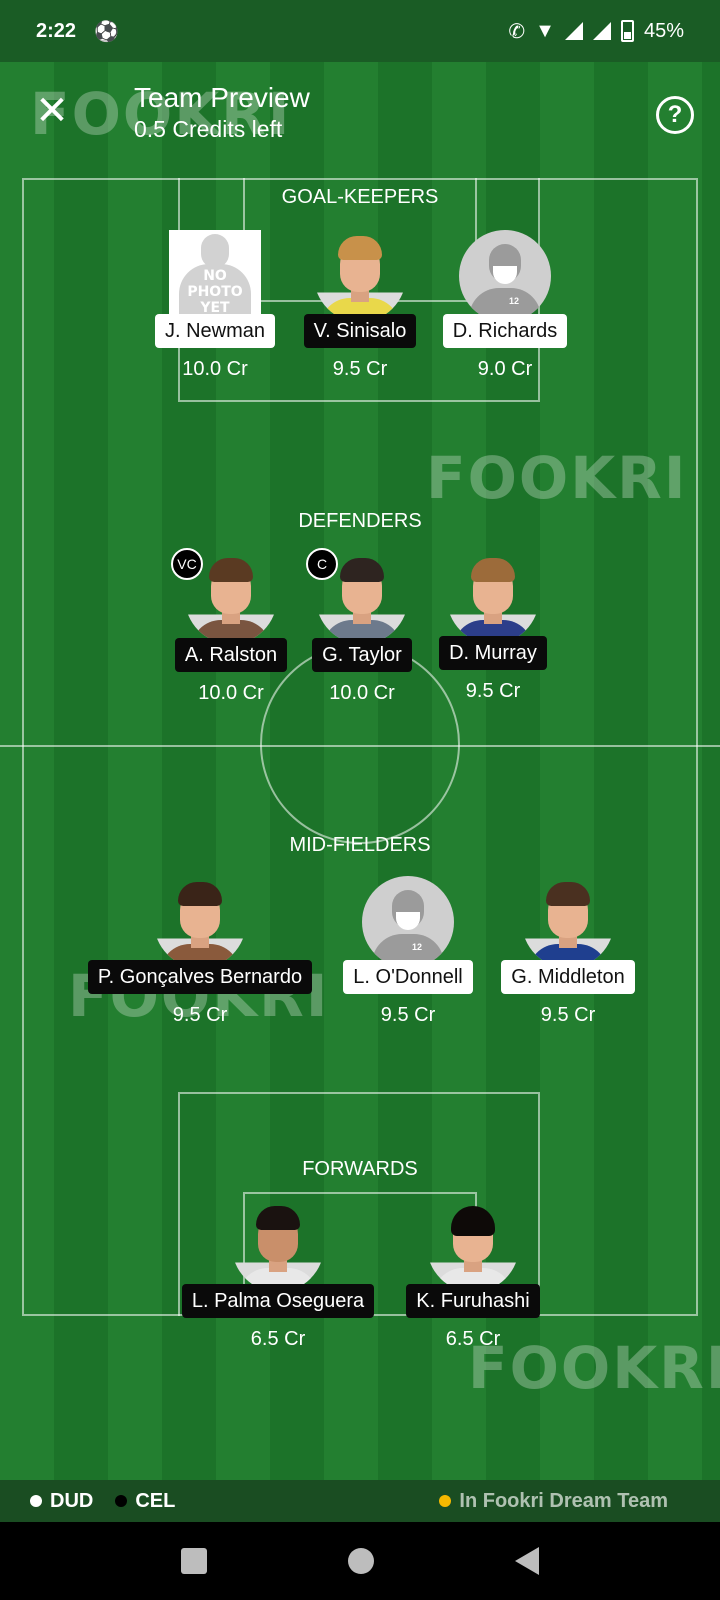  Describe the element at coordinates (517, 31) in the screenshot. I see `wifi-call-icon: ✆` at that location.